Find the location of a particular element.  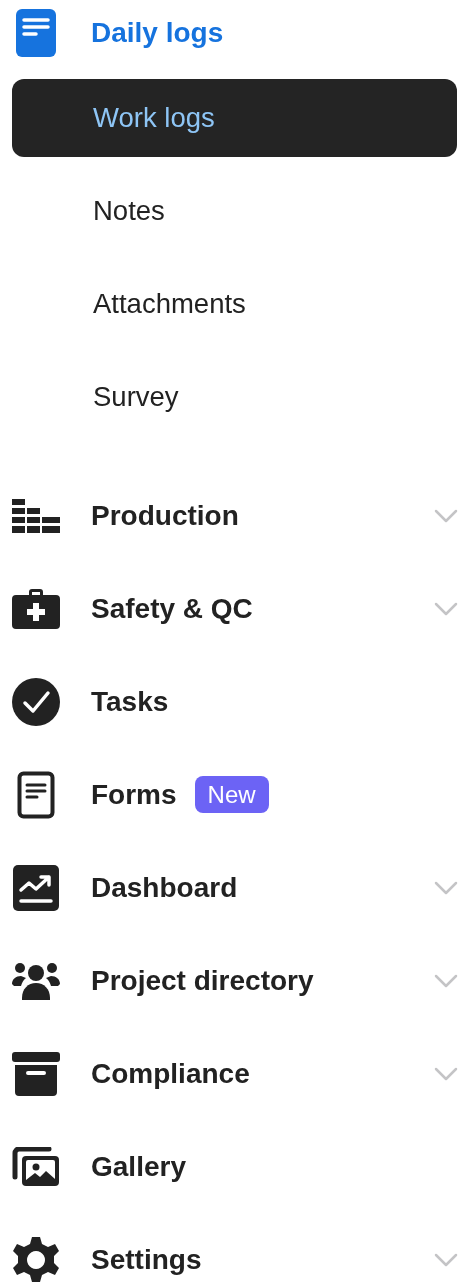

nav-item: Gallery is located at coordinates (138, 1166).